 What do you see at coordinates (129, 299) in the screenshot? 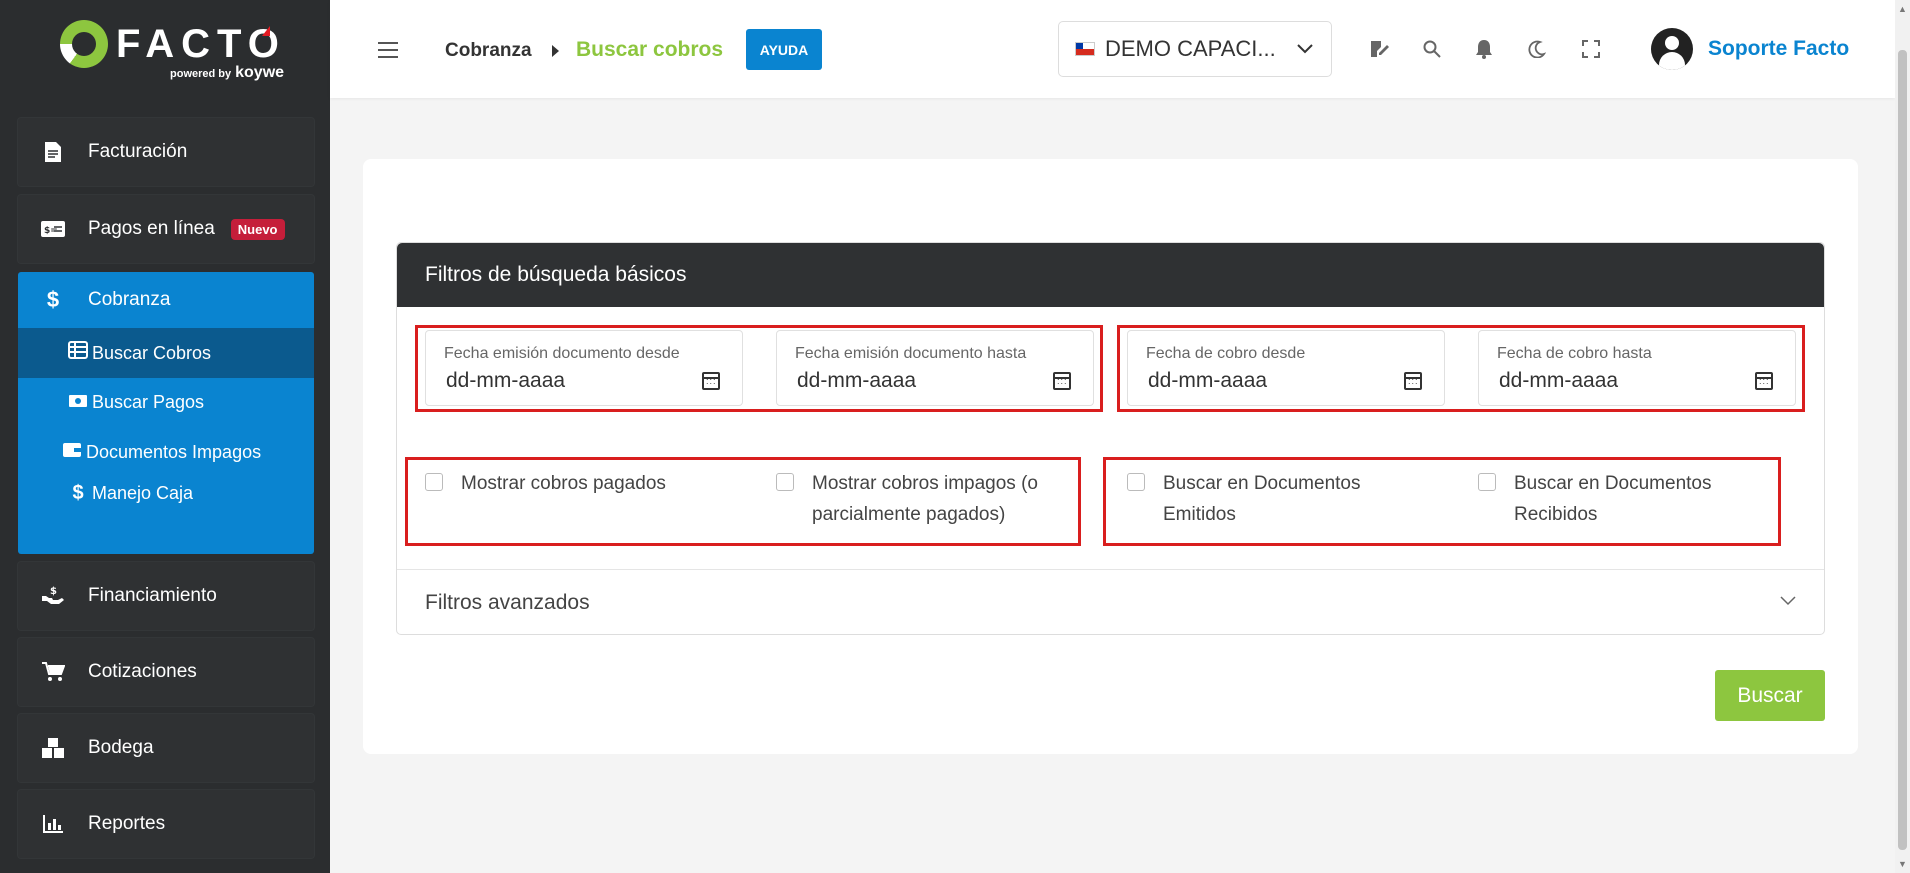
I see `sidebar-item-label: Cobranza` at bounding box center [129, 299].